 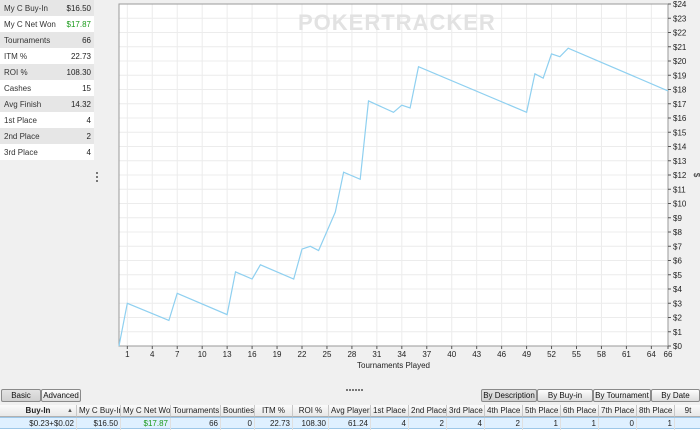 I want to click on column-header-label: 6th Place, so click(x=580, y=410).